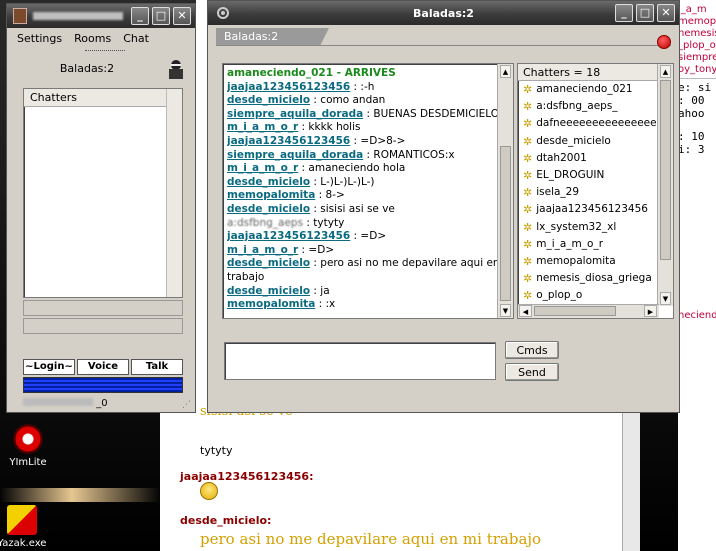  I want to click on panel-mono: ahoo, so click(691, 113).